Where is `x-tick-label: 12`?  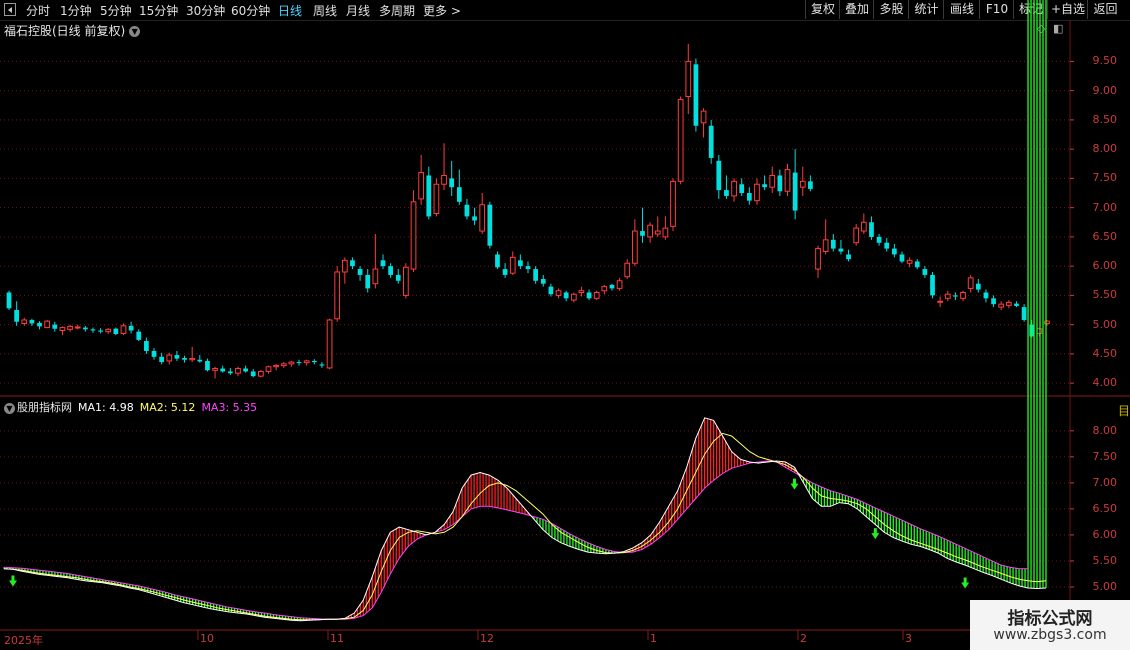 x-tick-label: 12 is located at coordinates (487, 638).